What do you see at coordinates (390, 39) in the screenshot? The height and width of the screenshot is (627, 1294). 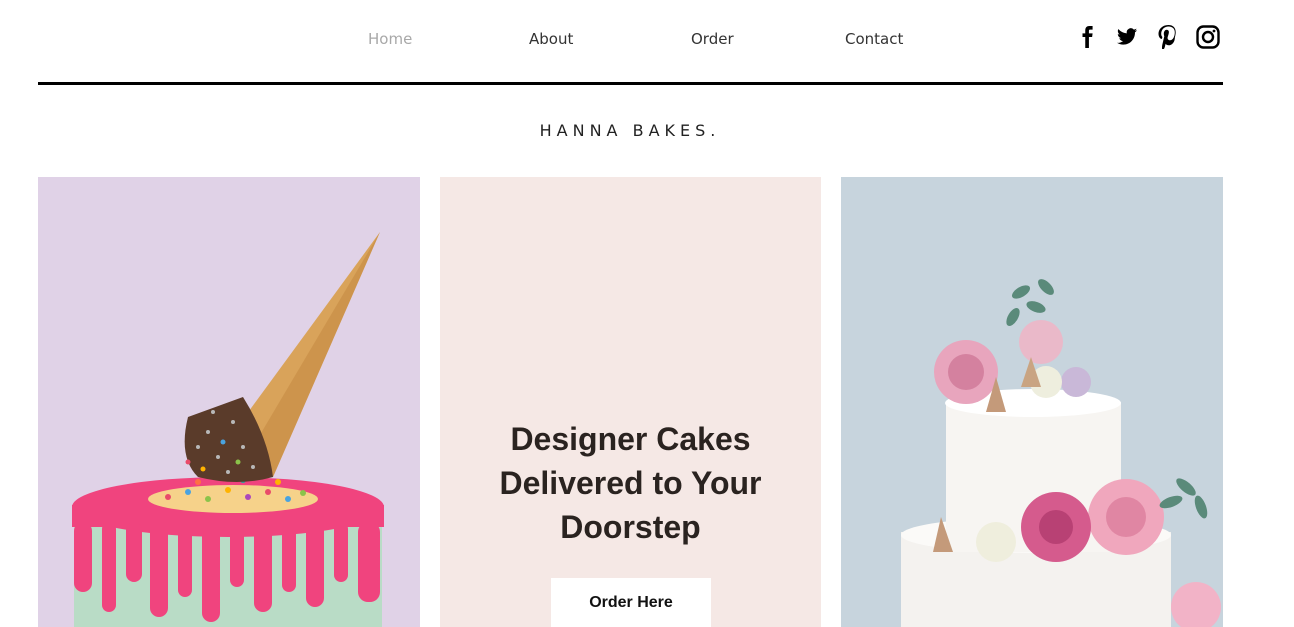 I see `nav-home-link: Home` at bounding box center [390, 39].